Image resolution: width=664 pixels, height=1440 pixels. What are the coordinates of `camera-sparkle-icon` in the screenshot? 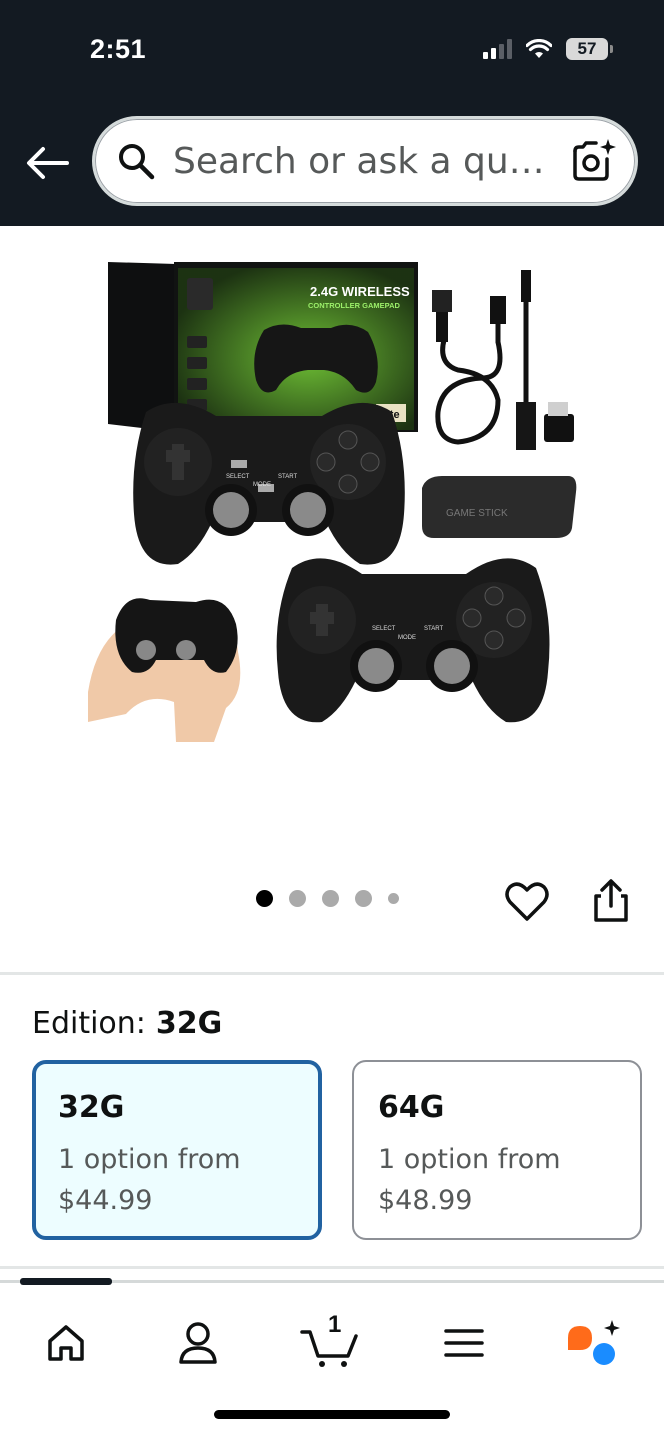 It's located at (594, 160).